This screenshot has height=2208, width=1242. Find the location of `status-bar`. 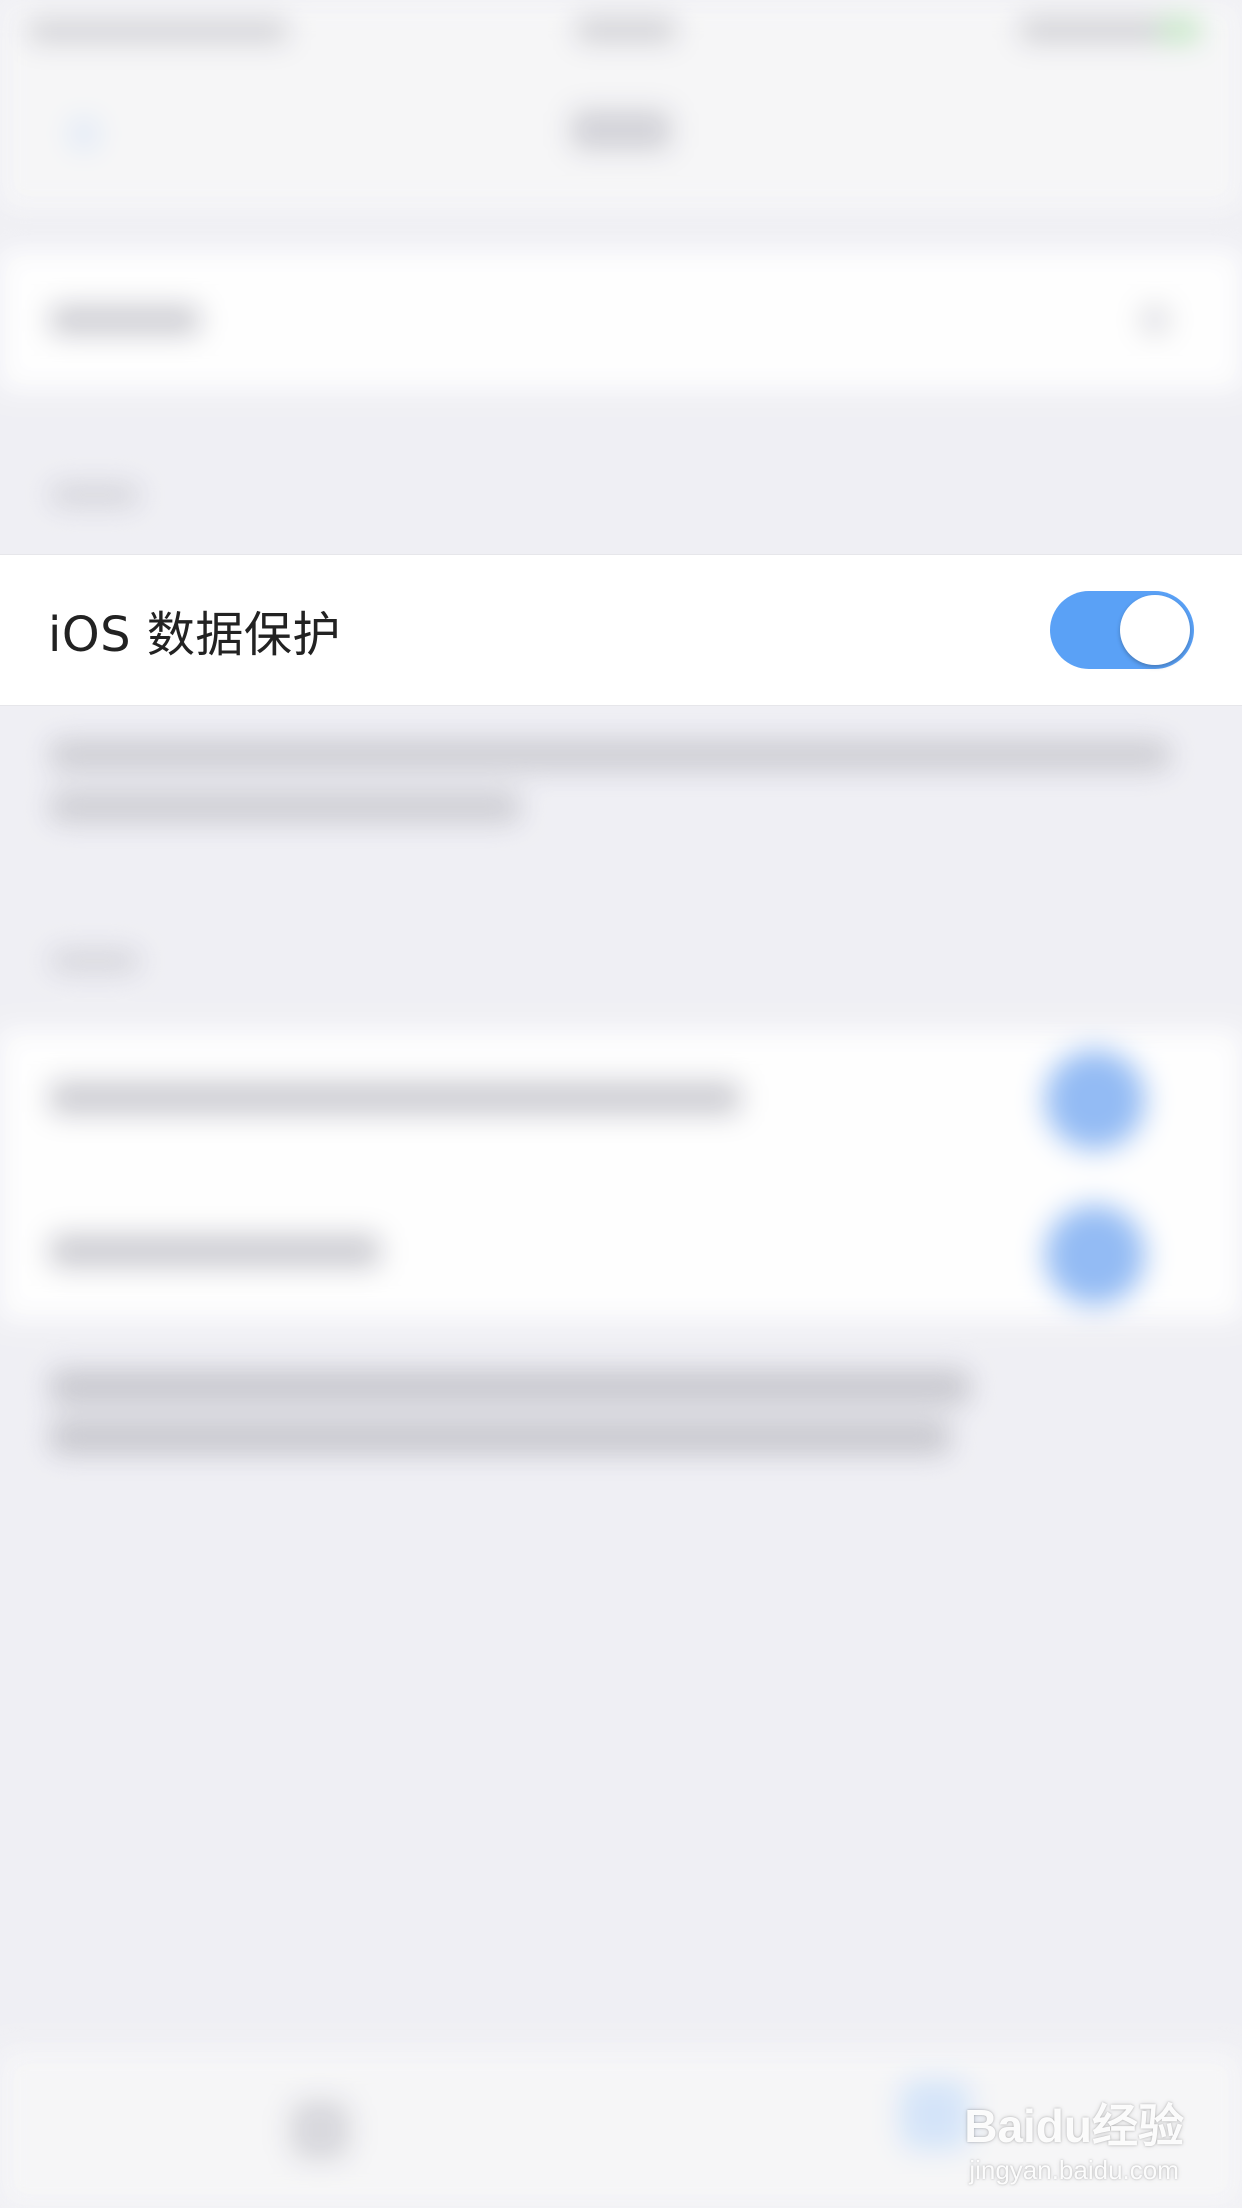

status-bar is located at coordinates (621, 30).